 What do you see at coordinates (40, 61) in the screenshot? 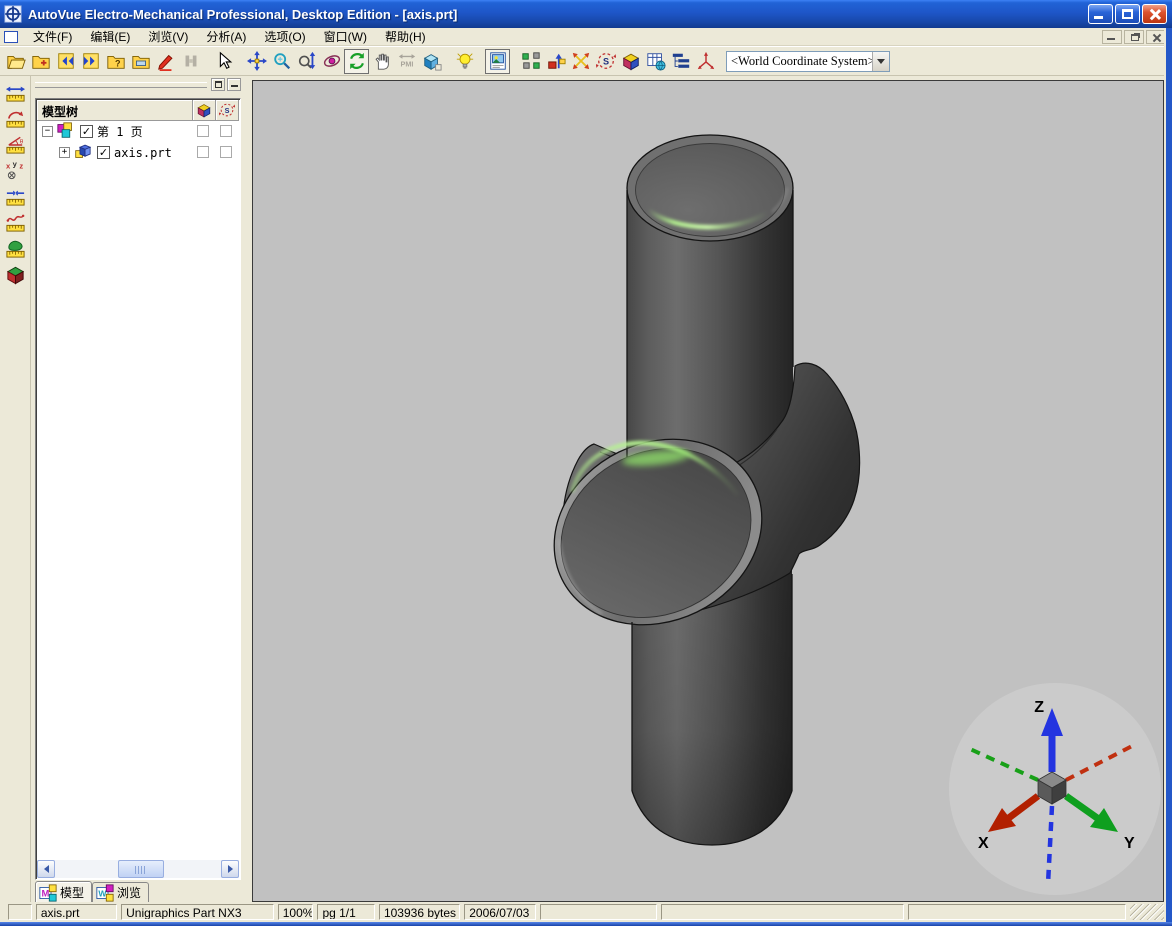
I see `import-file-icon` at bounding box center [40, 61].